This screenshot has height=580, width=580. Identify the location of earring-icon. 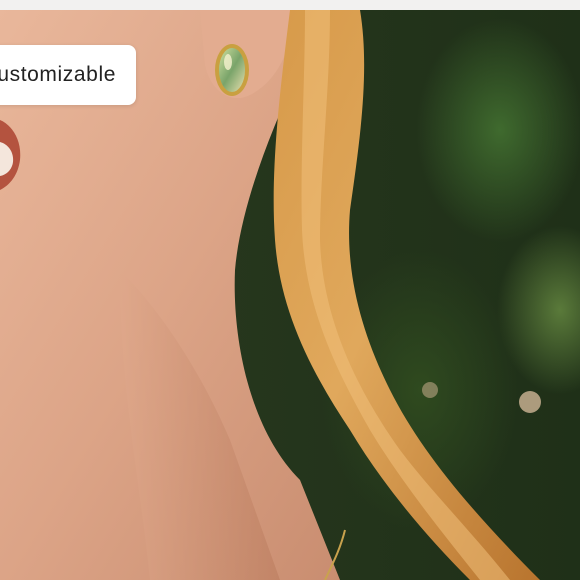
(232, 70).